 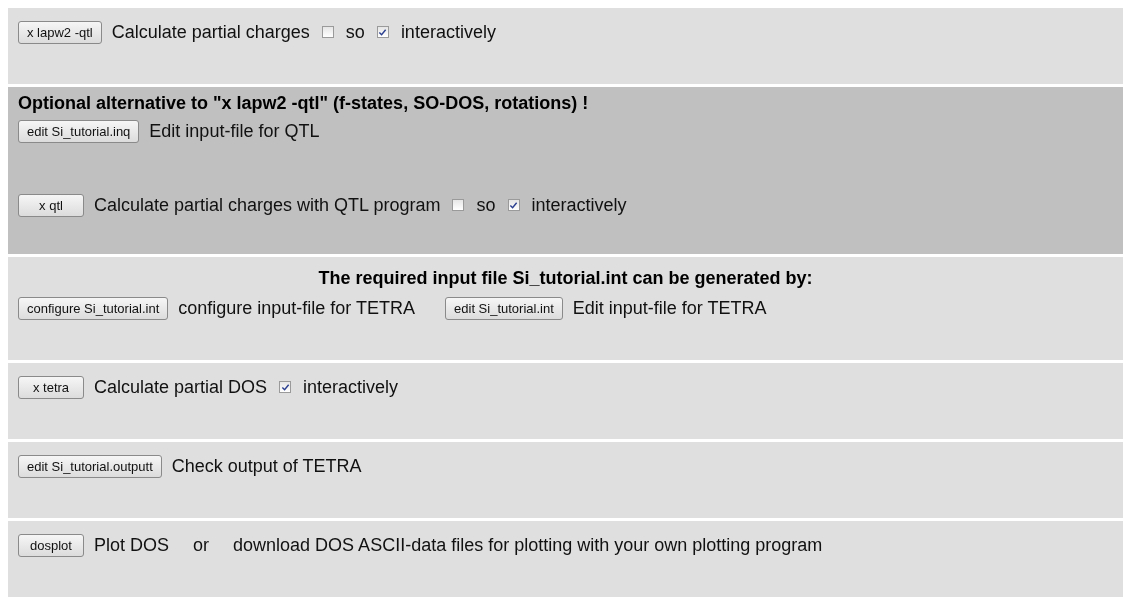 I want to click on action-button: x qtl, so click(x=51, y=205).